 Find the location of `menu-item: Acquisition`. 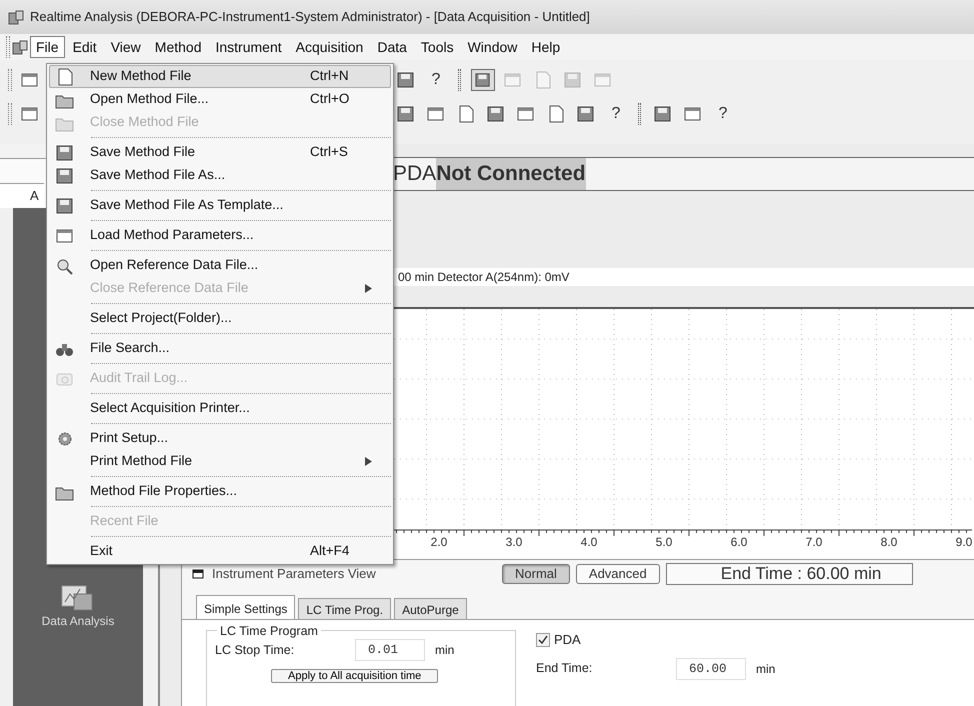

menu-item: Acquisition is located at coordinates (330, 47).